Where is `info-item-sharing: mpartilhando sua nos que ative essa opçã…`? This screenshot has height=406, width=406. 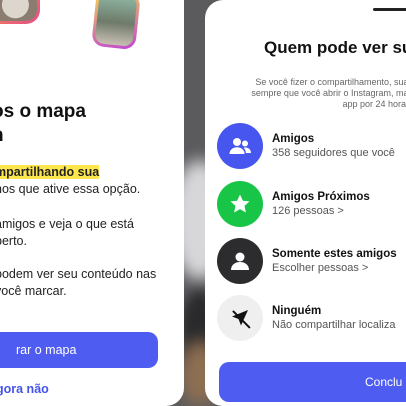 info-item-sharing: mpartilhando sua nos que ative essa opçã… is located at coordinates (87, 181).